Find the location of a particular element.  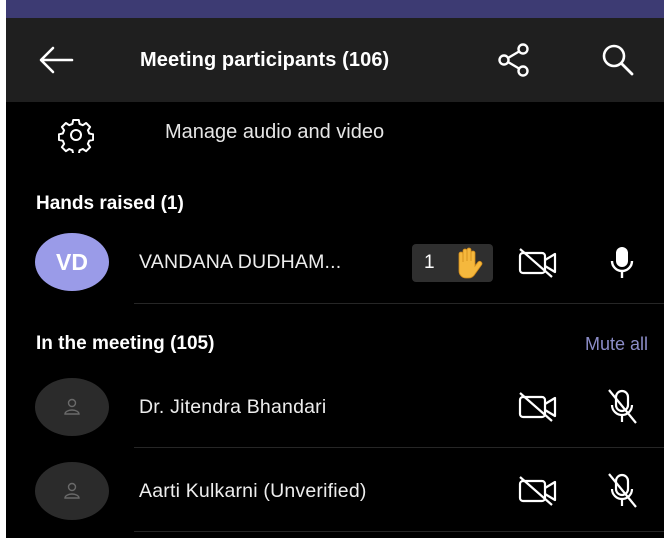

mute-all-button: Mute all is located at coordinates (616, 344).